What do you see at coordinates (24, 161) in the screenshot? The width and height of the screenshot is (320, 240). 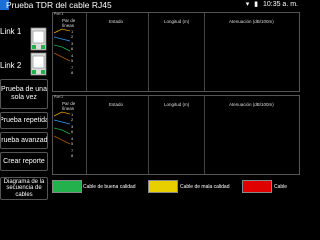 I see `create-report-button: Crear reporte` at bounding box center [24, 161].